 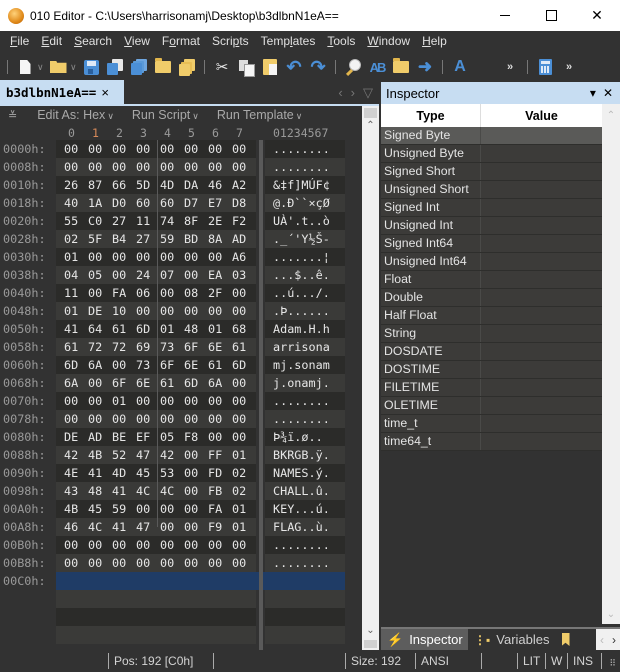 What do you see at coordinates (301, 347) in the screenshot?
I see `ascii-text: arrisona` at bounding box center [301, 347].